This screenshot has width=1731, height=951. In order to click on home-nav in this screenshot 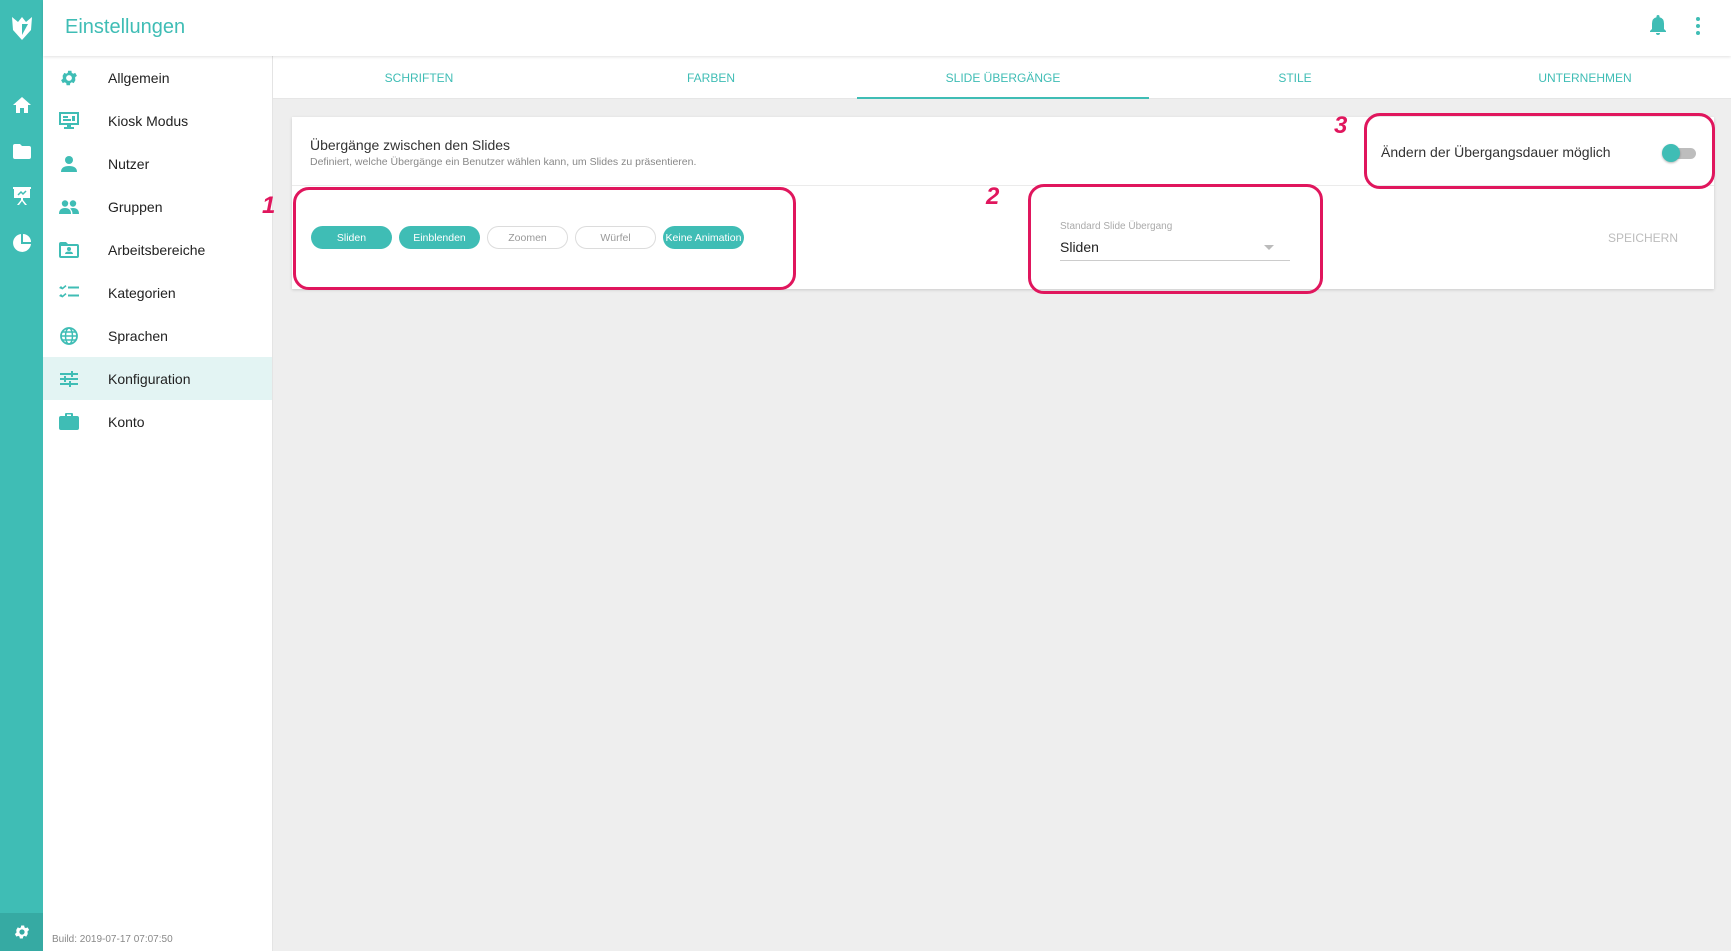, I will do `click(21, 105)`.